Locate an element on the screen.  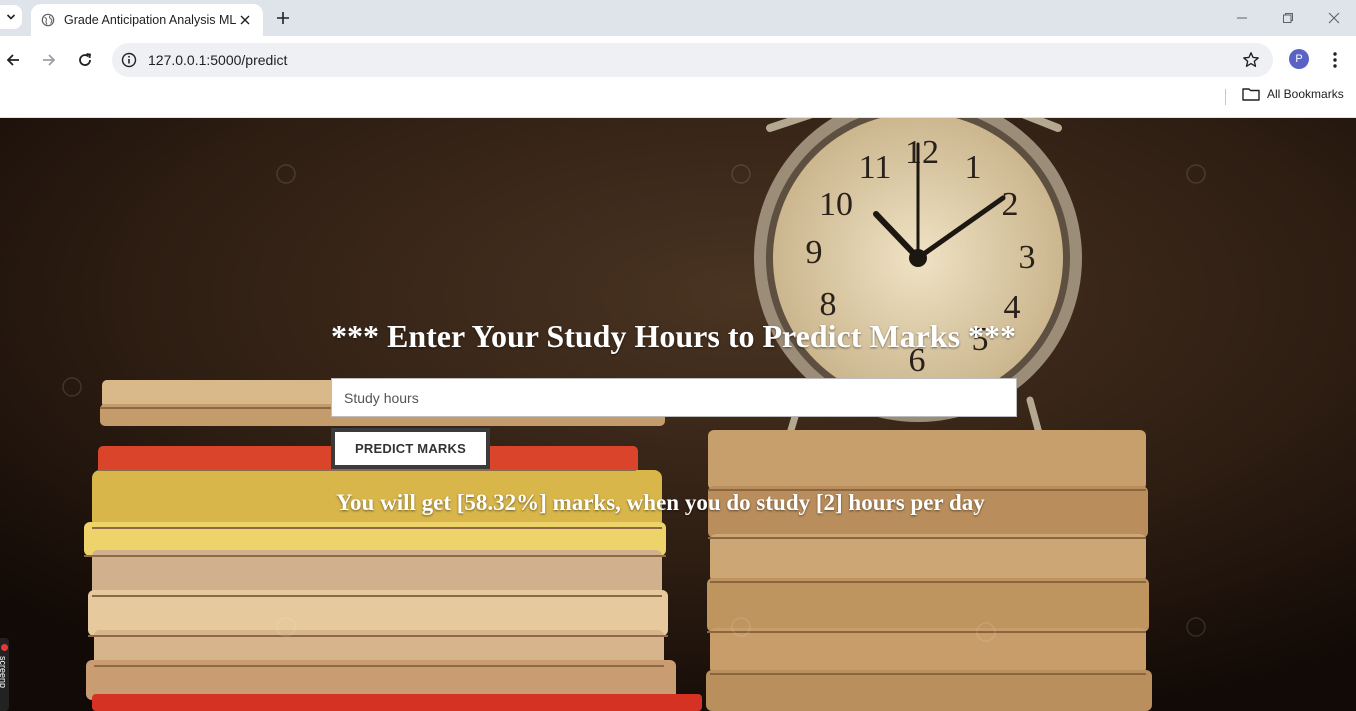
chevron-down-icon is located at coordinates (11, 17).